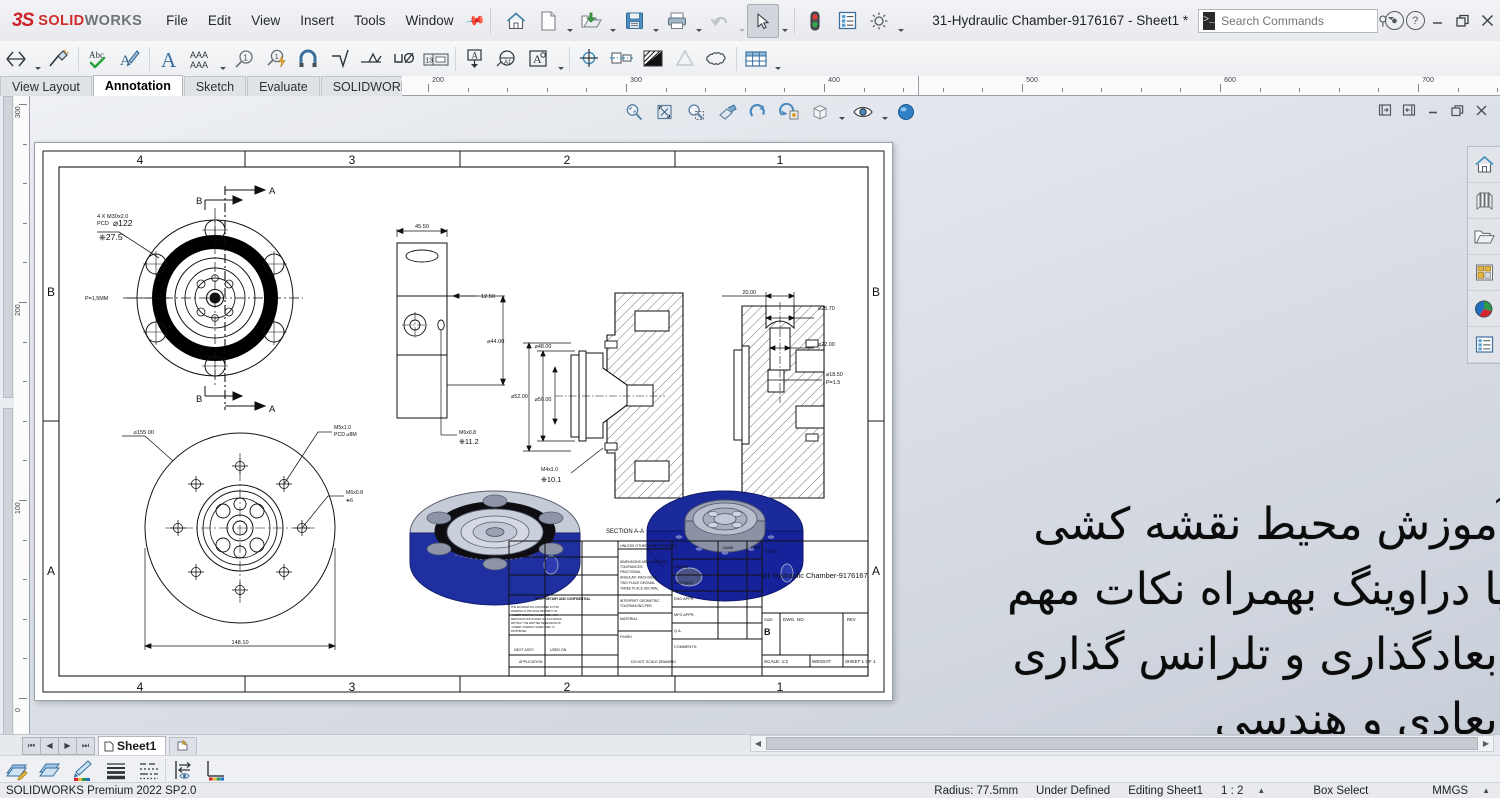 The image size is (1500, 798). Describe the element at coordinates (37, 59) in the screenshot. I see `smart-dimension-caret` at that location.